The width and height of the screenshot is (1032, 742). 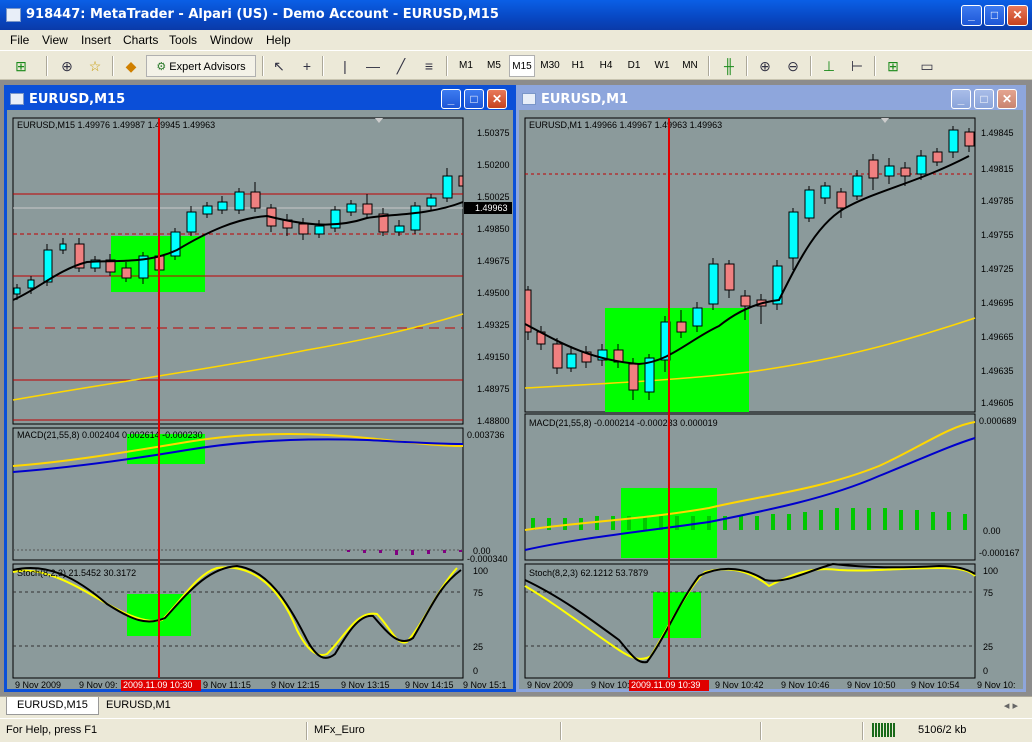 What do you see at coordinates (131, 66) in the screenshot?
I see `alert-icon: ◆` at bounding box center [131, 66].